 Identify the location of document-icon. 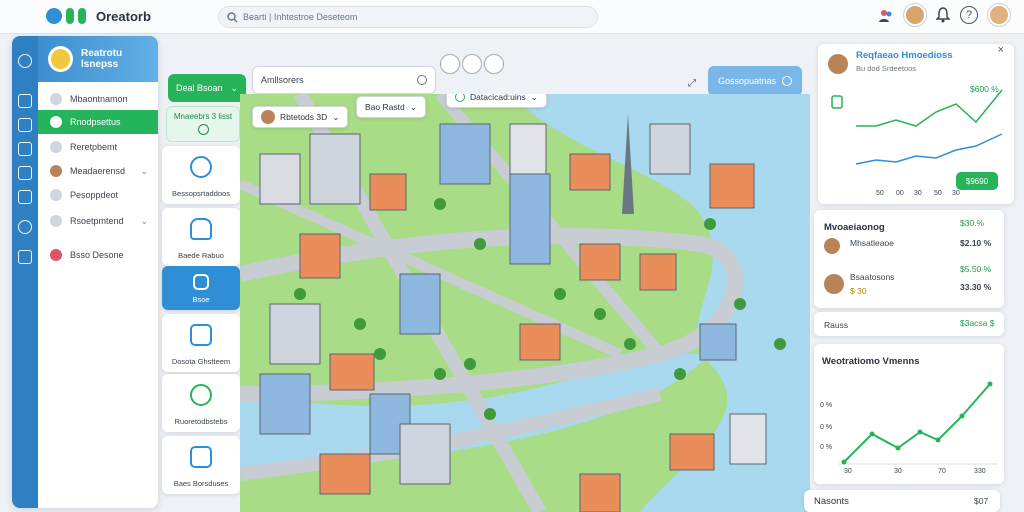
(25, 149).